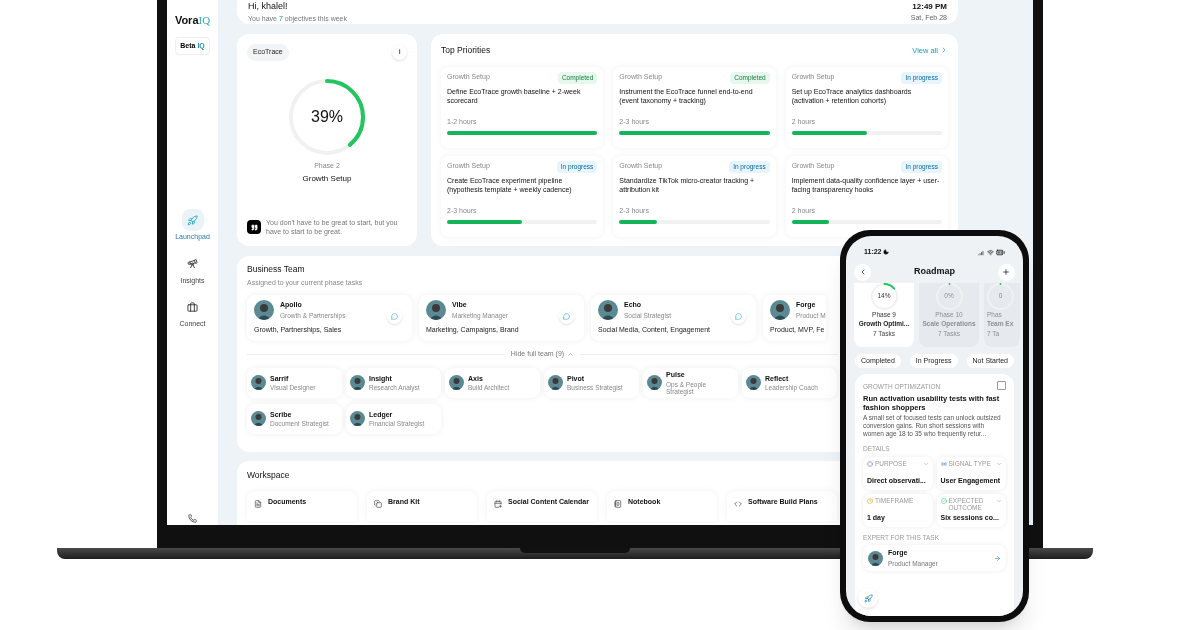 Image resolution: width=1200 pixels, height=630 pixels. Describe the element at coordinates (192, 518) in the screenshot. I see `phone-icon` at that location.